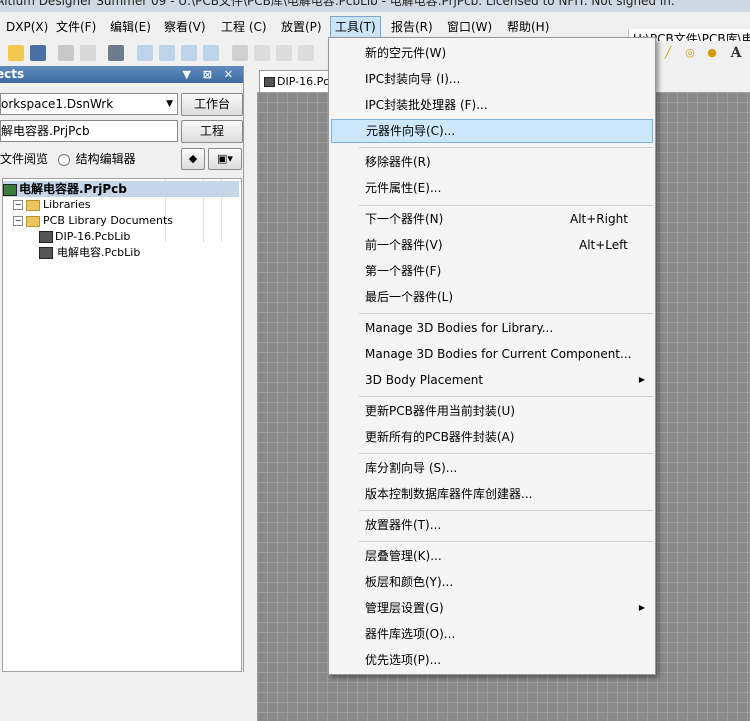 Image resolution: width=750 pixels, height=721 pixels. I want to click on menu-item-remove-component: 移除器件(R), so click(492, 162).